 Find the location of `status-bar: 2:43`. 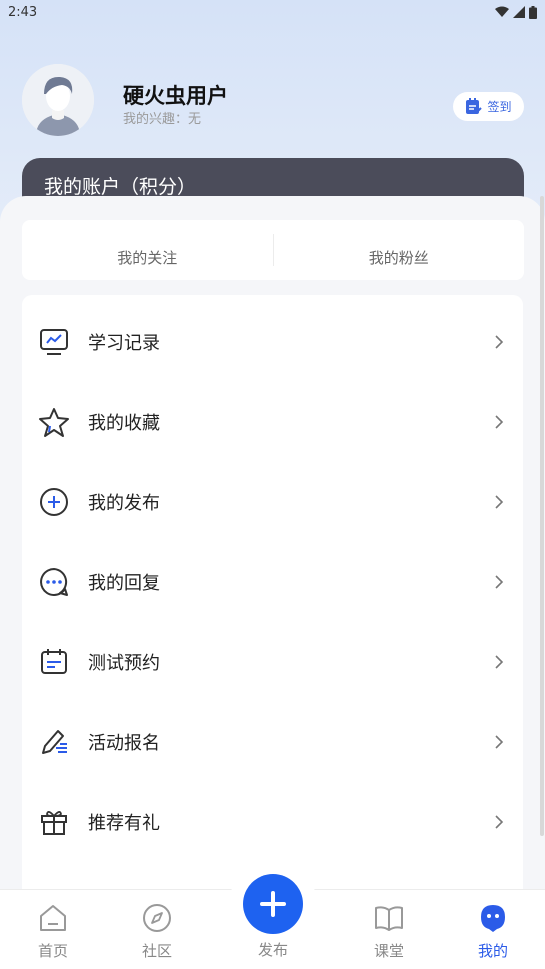

status-bar: 2:43 is located at coordinates (272, 12).